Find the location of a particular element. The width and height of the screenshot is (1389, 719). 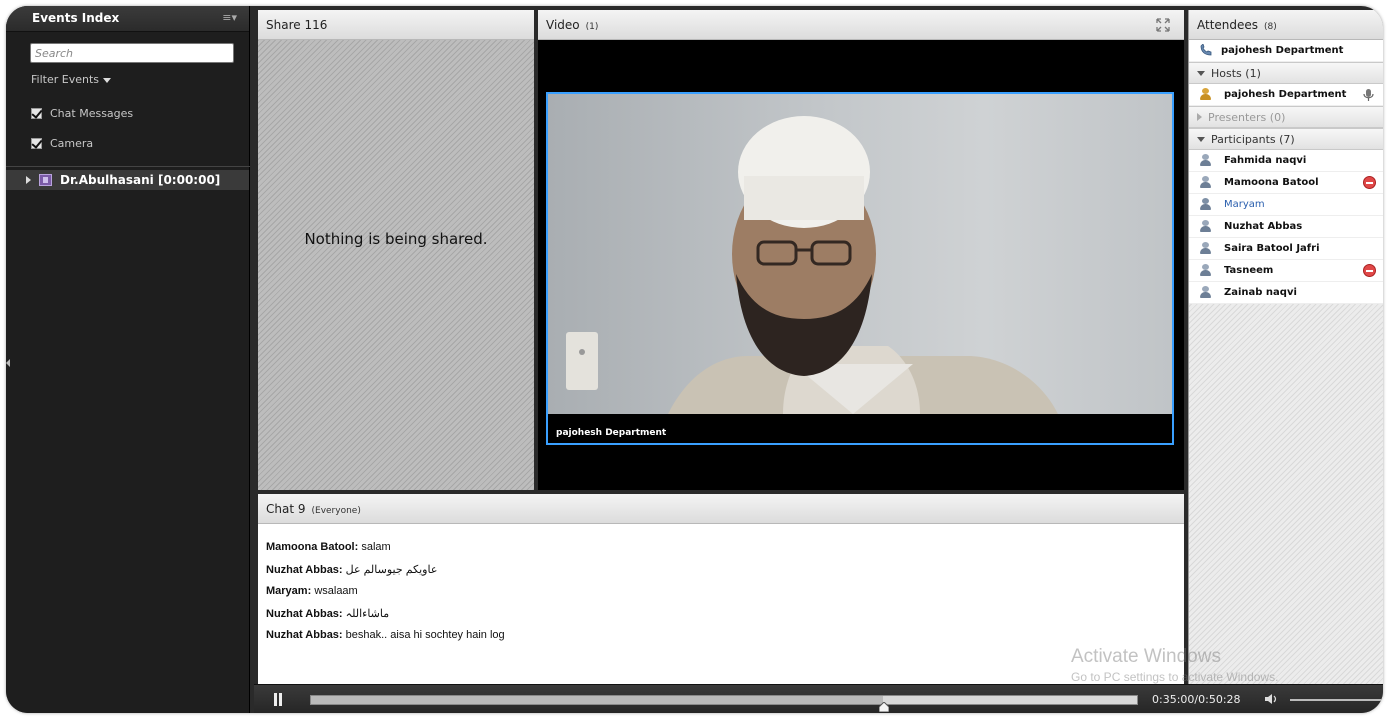

participant-name: Tasneem is located at coordinates (1249, 270).